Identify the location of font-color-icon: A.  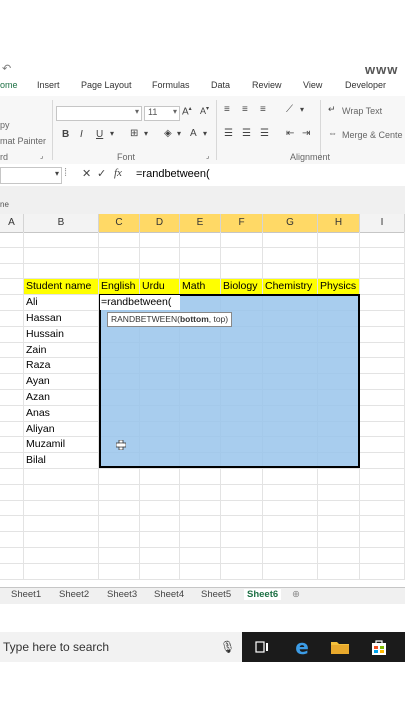
(193, 133).